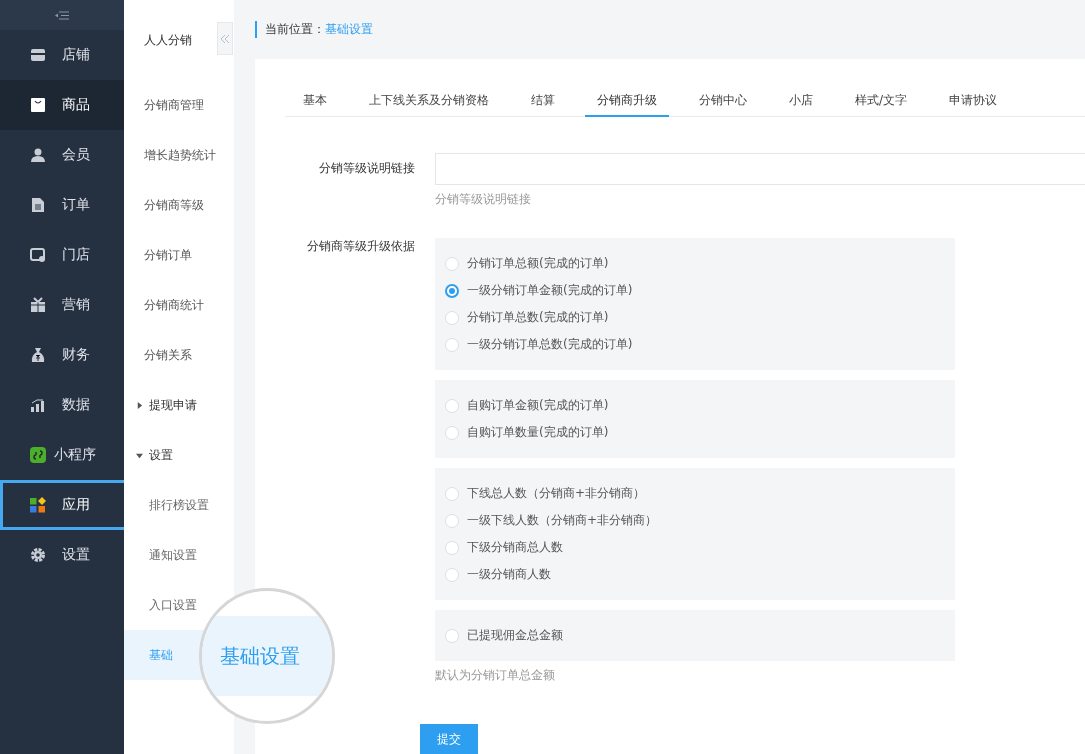 This screenshot has height=754, width=1085. Describe the element at coordinates (498, 574) in the screenshot. I see `radio-option: 一级分销商人数` at that location.